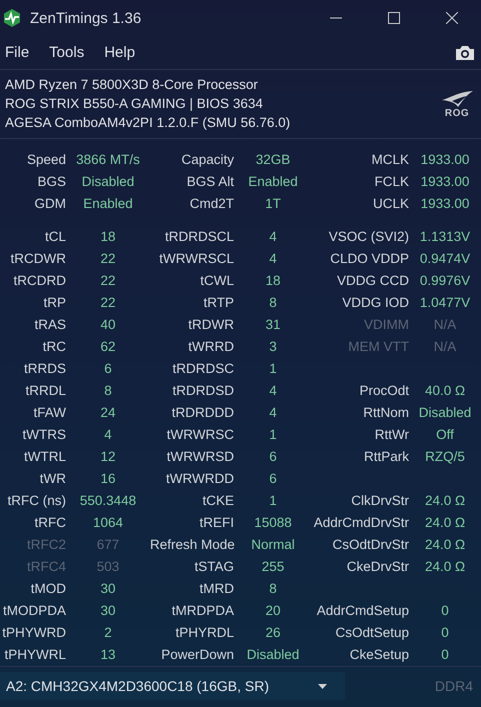 The image size is (481, 707). I want to click on screenshot-button, so click(465, 52).